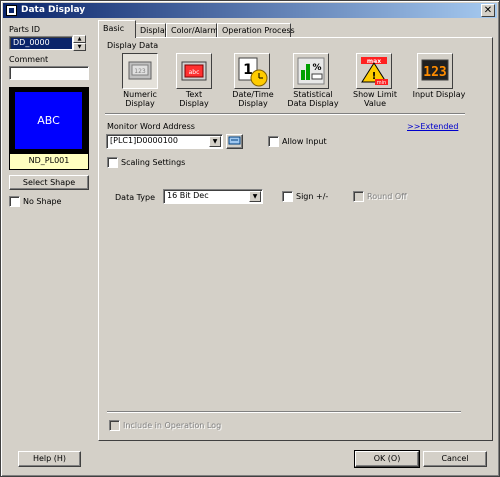  What do you see at coordinates (172, 425) in the screenshot?
I see `operation-log-label: Include in Operation Log` at bounding box center [172, 425].